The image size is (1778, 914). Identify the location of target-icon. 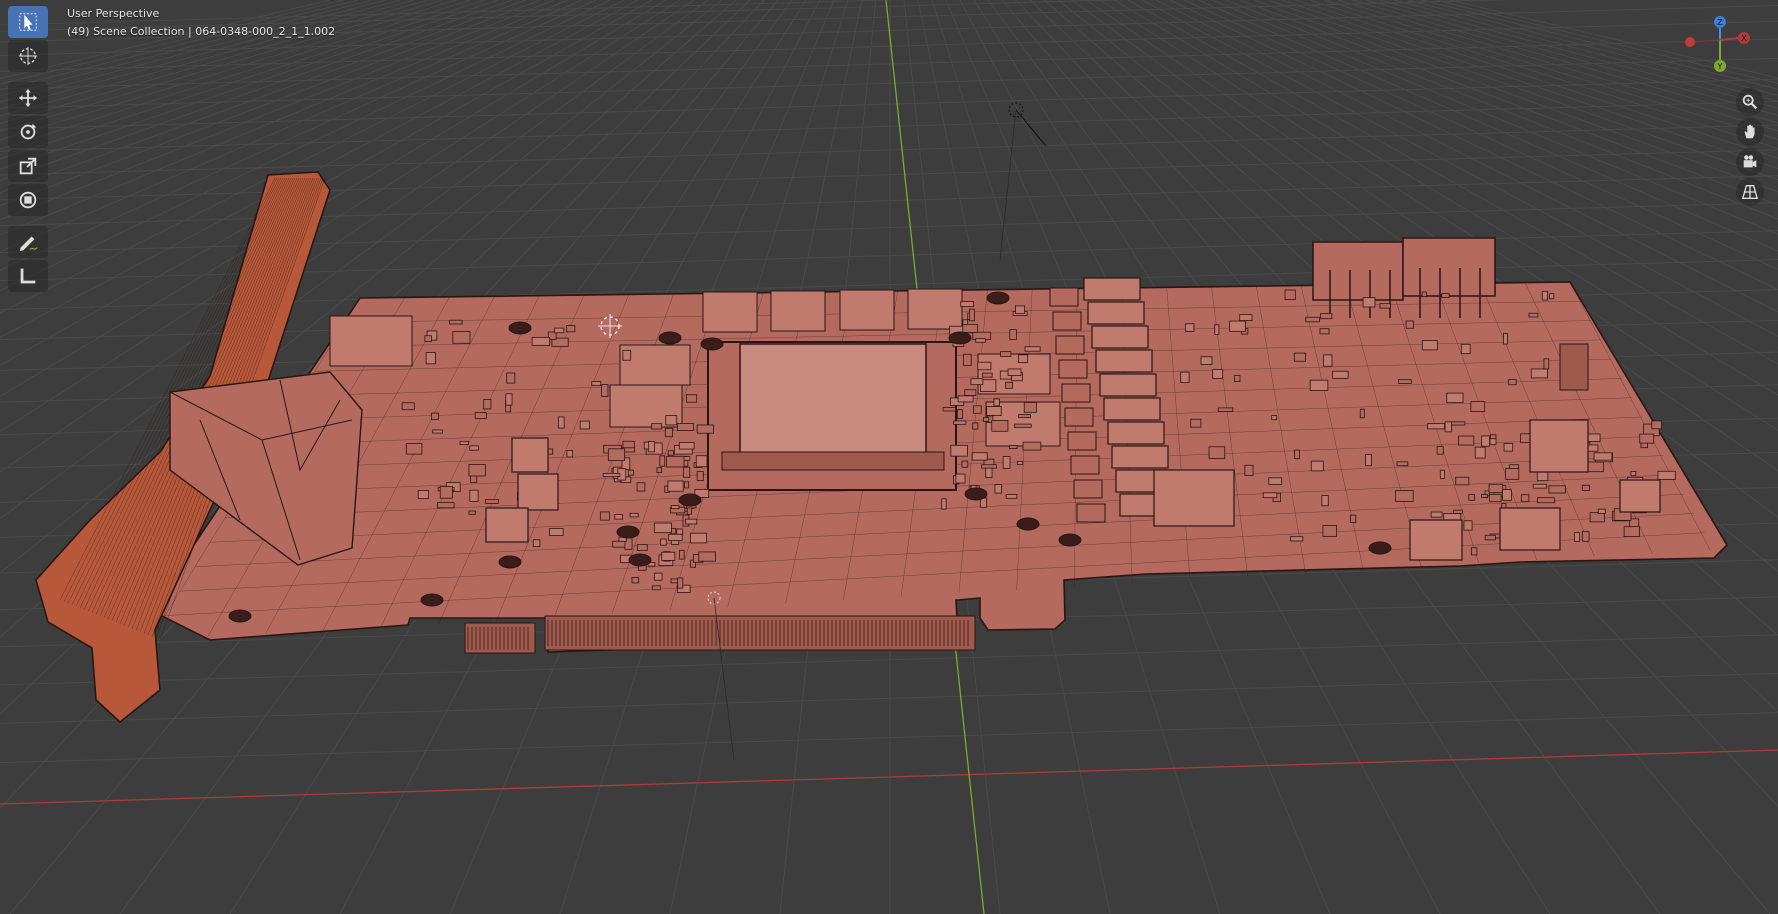
(28, 56).